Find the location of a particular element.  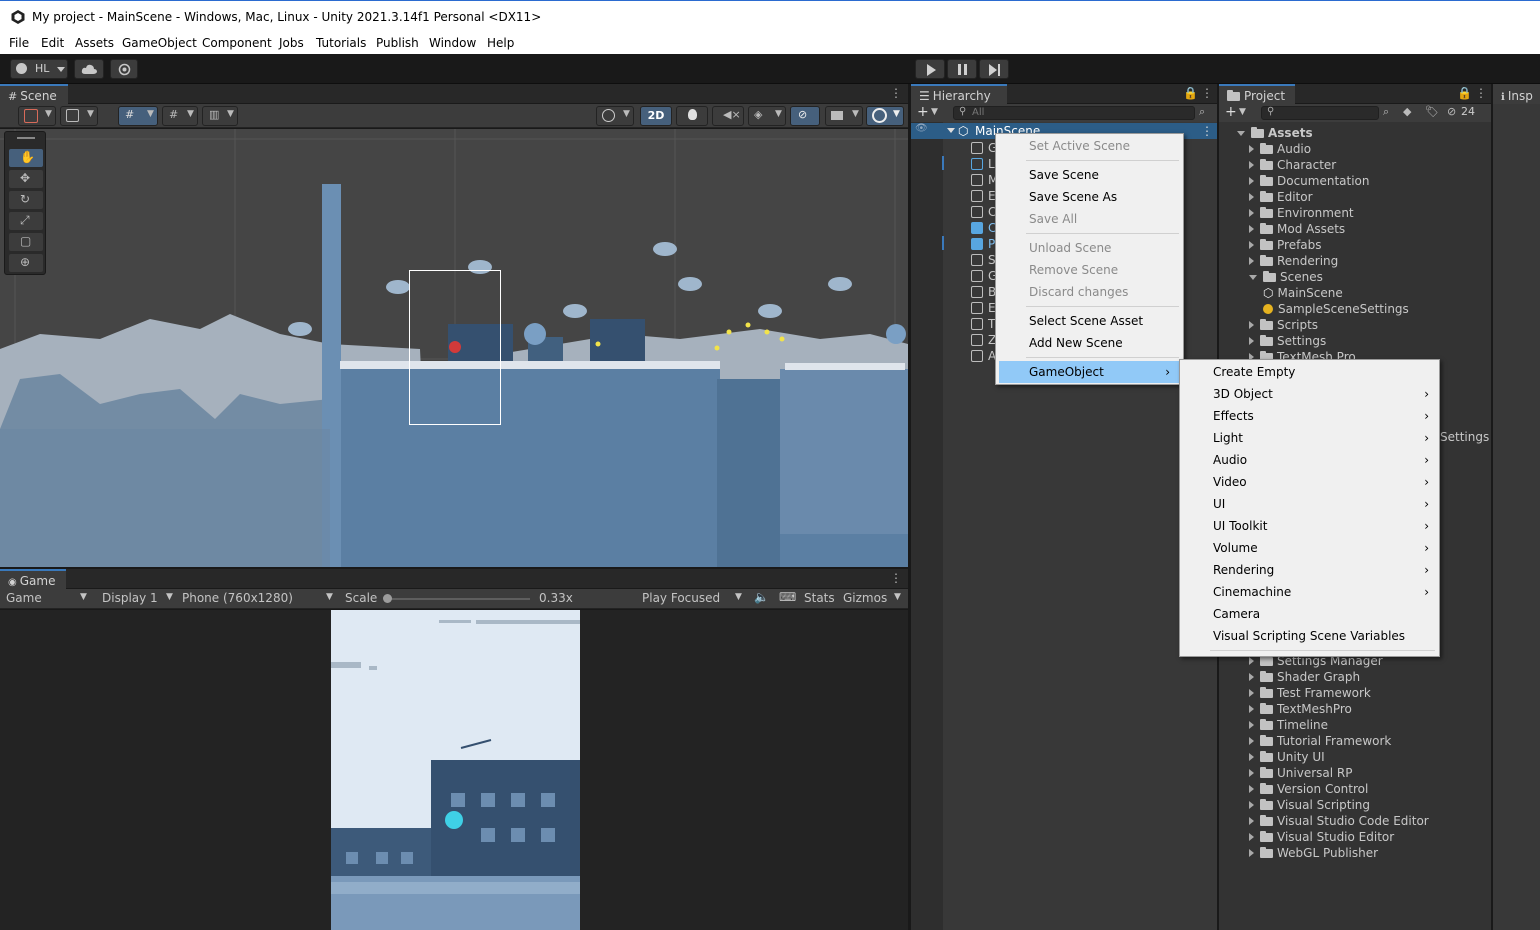

menu-item-save-all: Save All is located at coordinates (1089, 219).